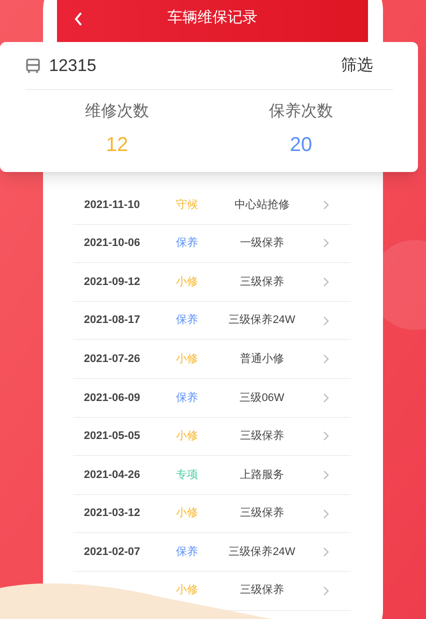 This screenshot has height=619, width=426. What do you see at coordinates (262, 398) in the screenshot?
I see `record-content: 三级06W` at bounding box center [262, 398].